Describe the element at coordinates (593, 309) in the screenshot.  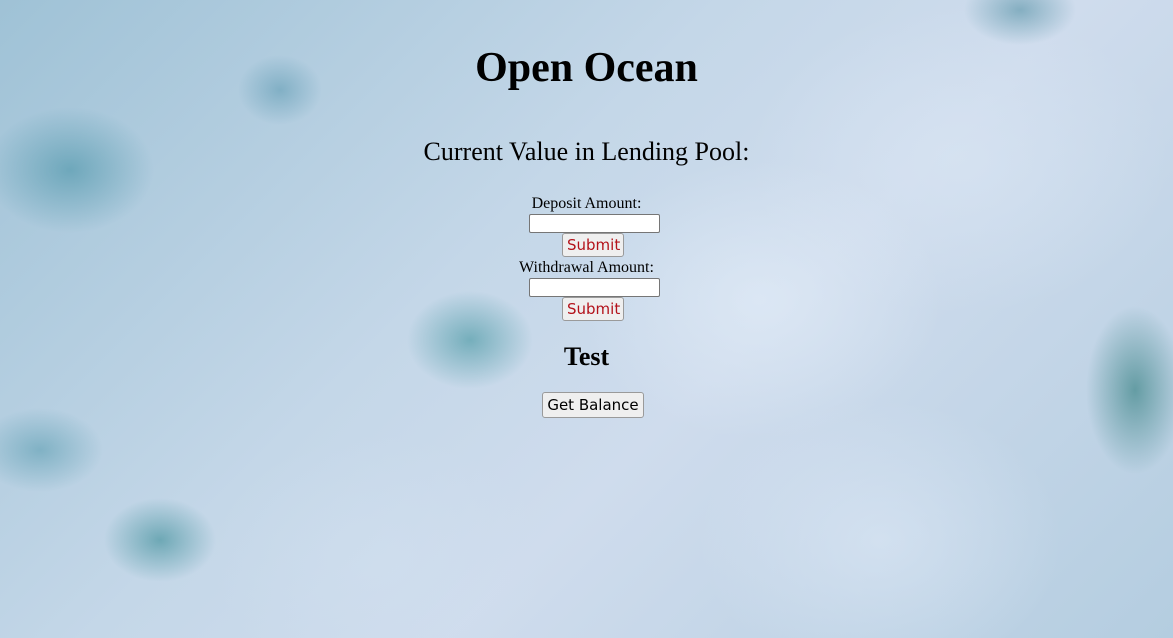
I see `withdrawal-submit-button: Submit` at that location.